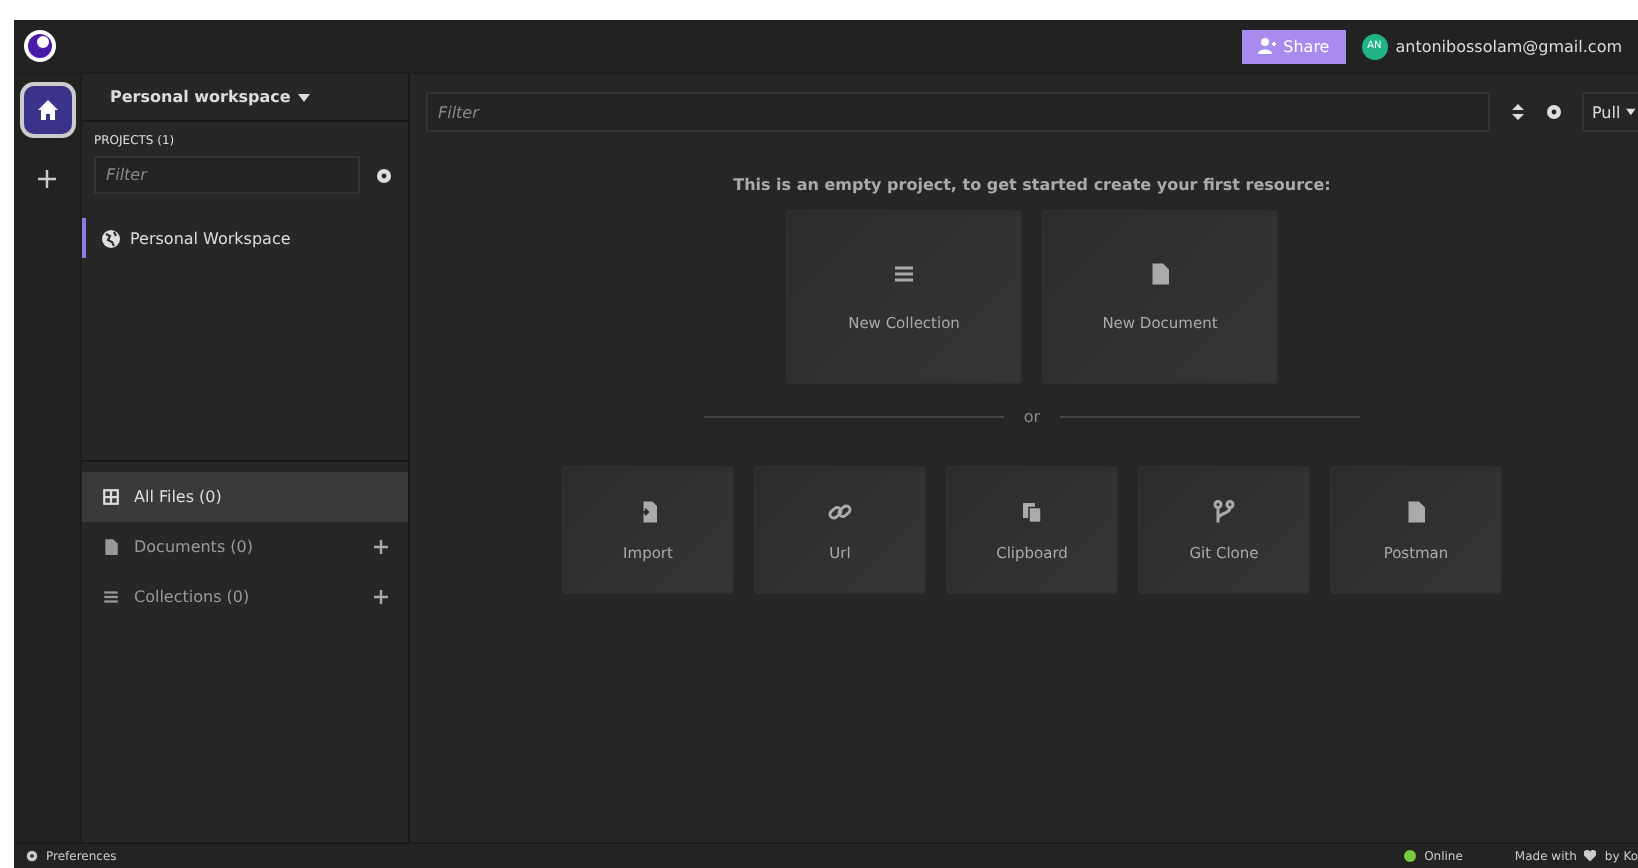 The image size is (1638, 868). Describe the element at coordinates (1032, 417) in the screenshot. I see `or-separator: or` at that location.